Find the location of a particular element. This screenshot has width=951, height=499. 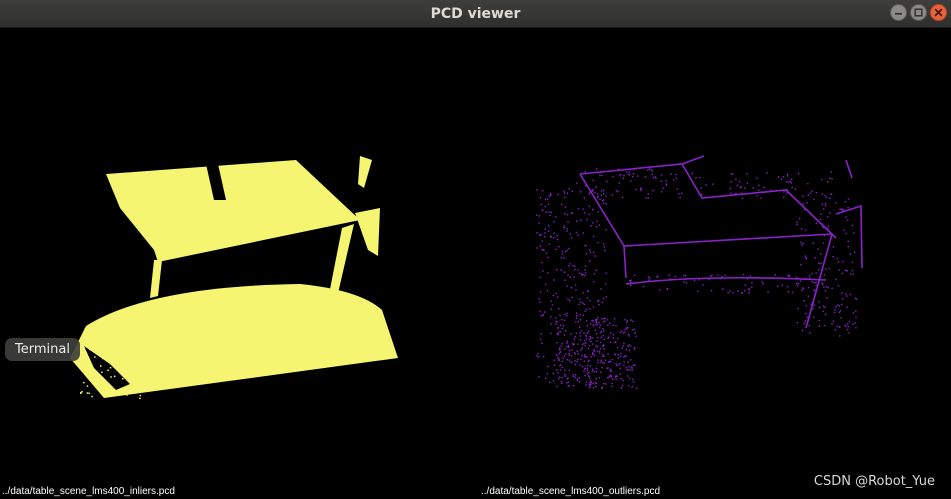

window-controls is located at coordinates (918, 14).